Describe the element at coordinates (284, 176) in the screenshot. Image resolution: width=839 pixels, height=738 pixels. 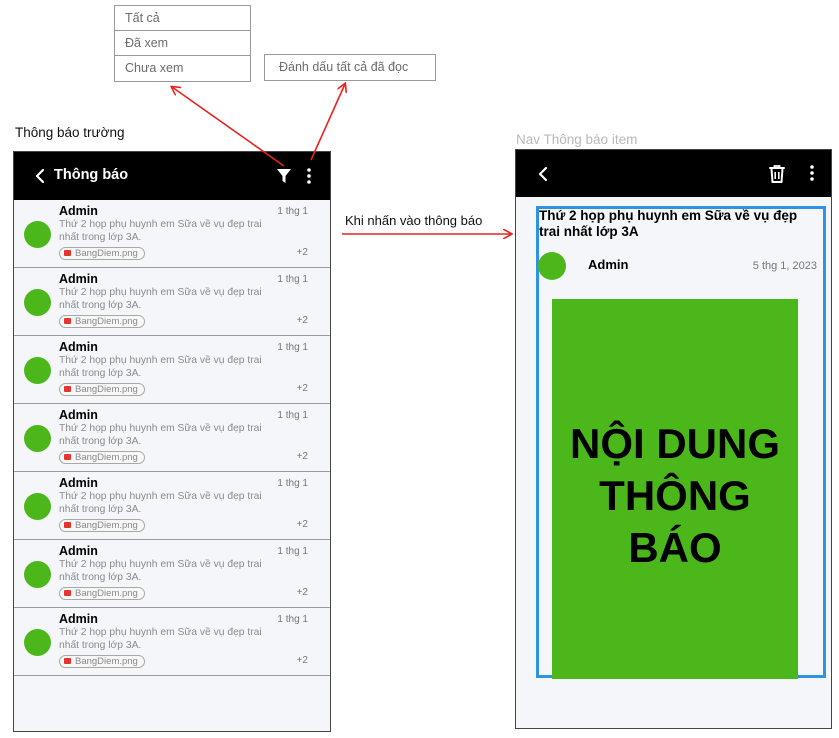
I see `filter-icon` at that location.